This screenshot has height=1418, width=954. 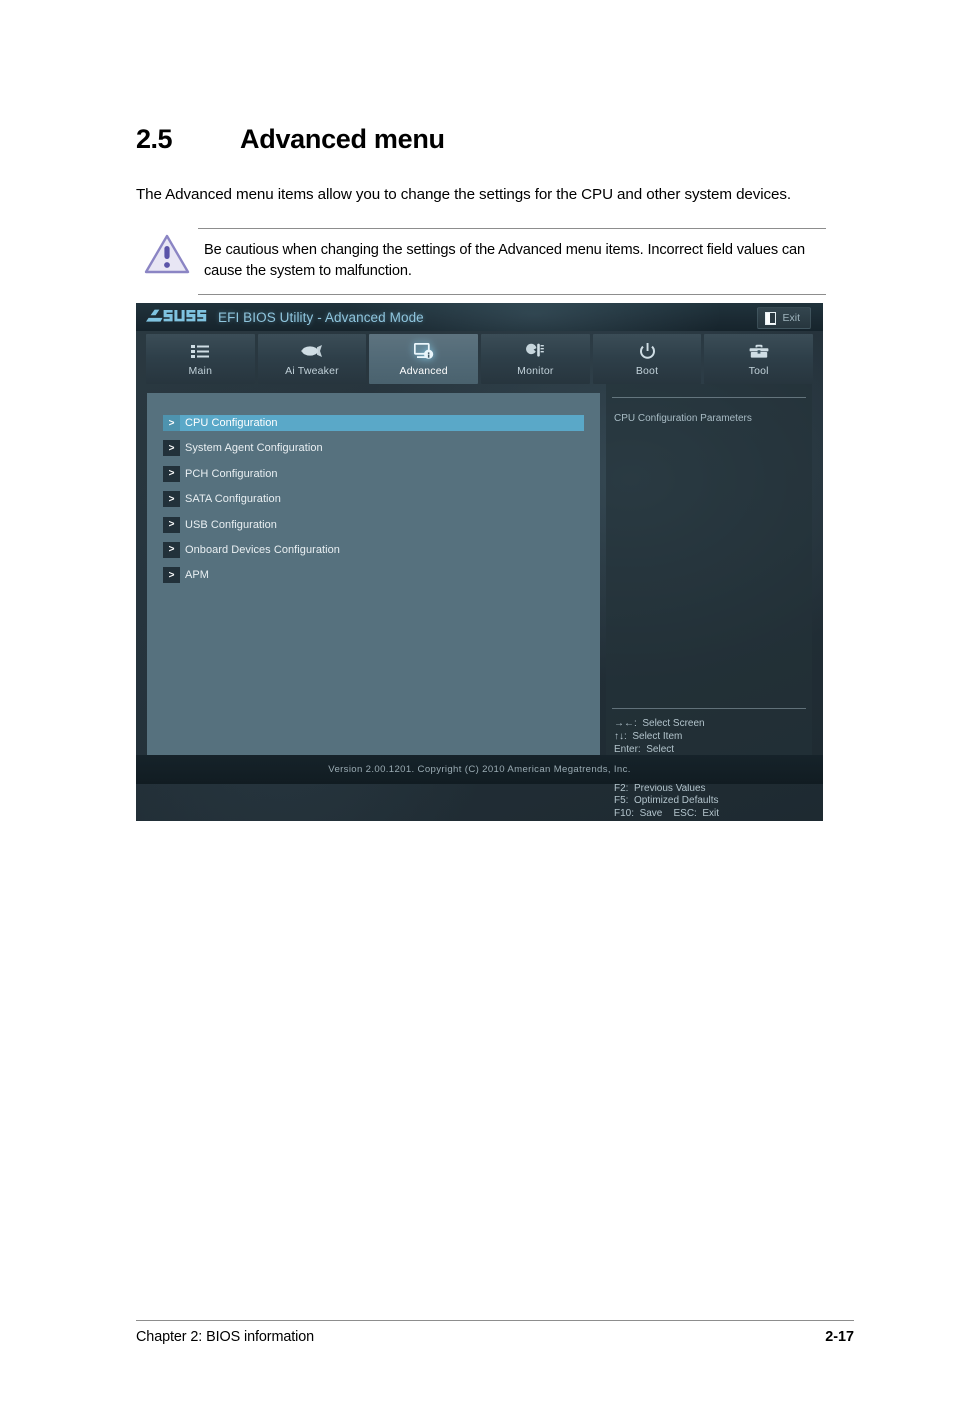 What do you see at coordinates (321, 317) in the screenshot?
I see `bios-title-text: EFI BIOS Utility - Advanced Mode` at bounding box center [321, 317].